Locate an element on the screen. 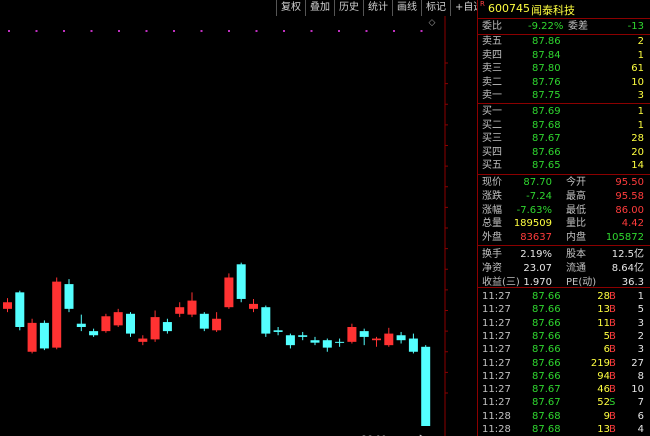  bids-label: 买五 is located at coordinates (492, 166).